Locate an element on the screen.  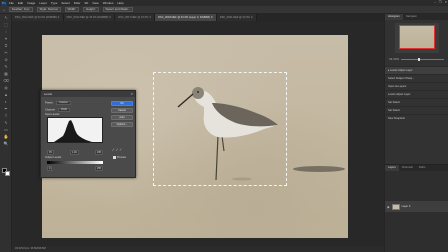
gray-eyedropper-icon: ⁄ is located at coordinates (117, 149).